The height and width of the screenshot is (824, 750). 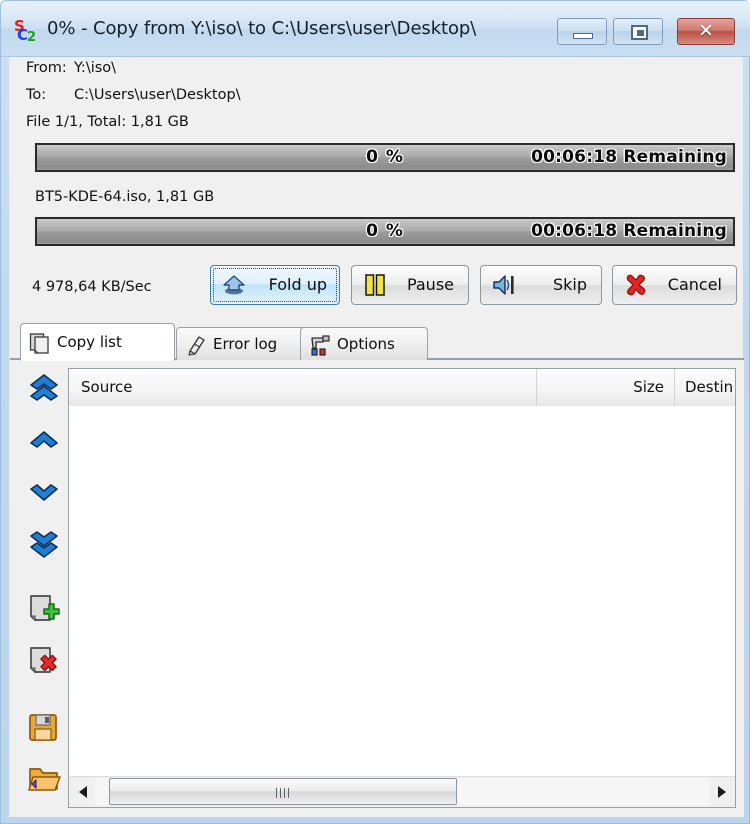 I want to click on current-file-name: BT5-KDE-64.iso, 1,81 GB, so click(x=125, y=197).